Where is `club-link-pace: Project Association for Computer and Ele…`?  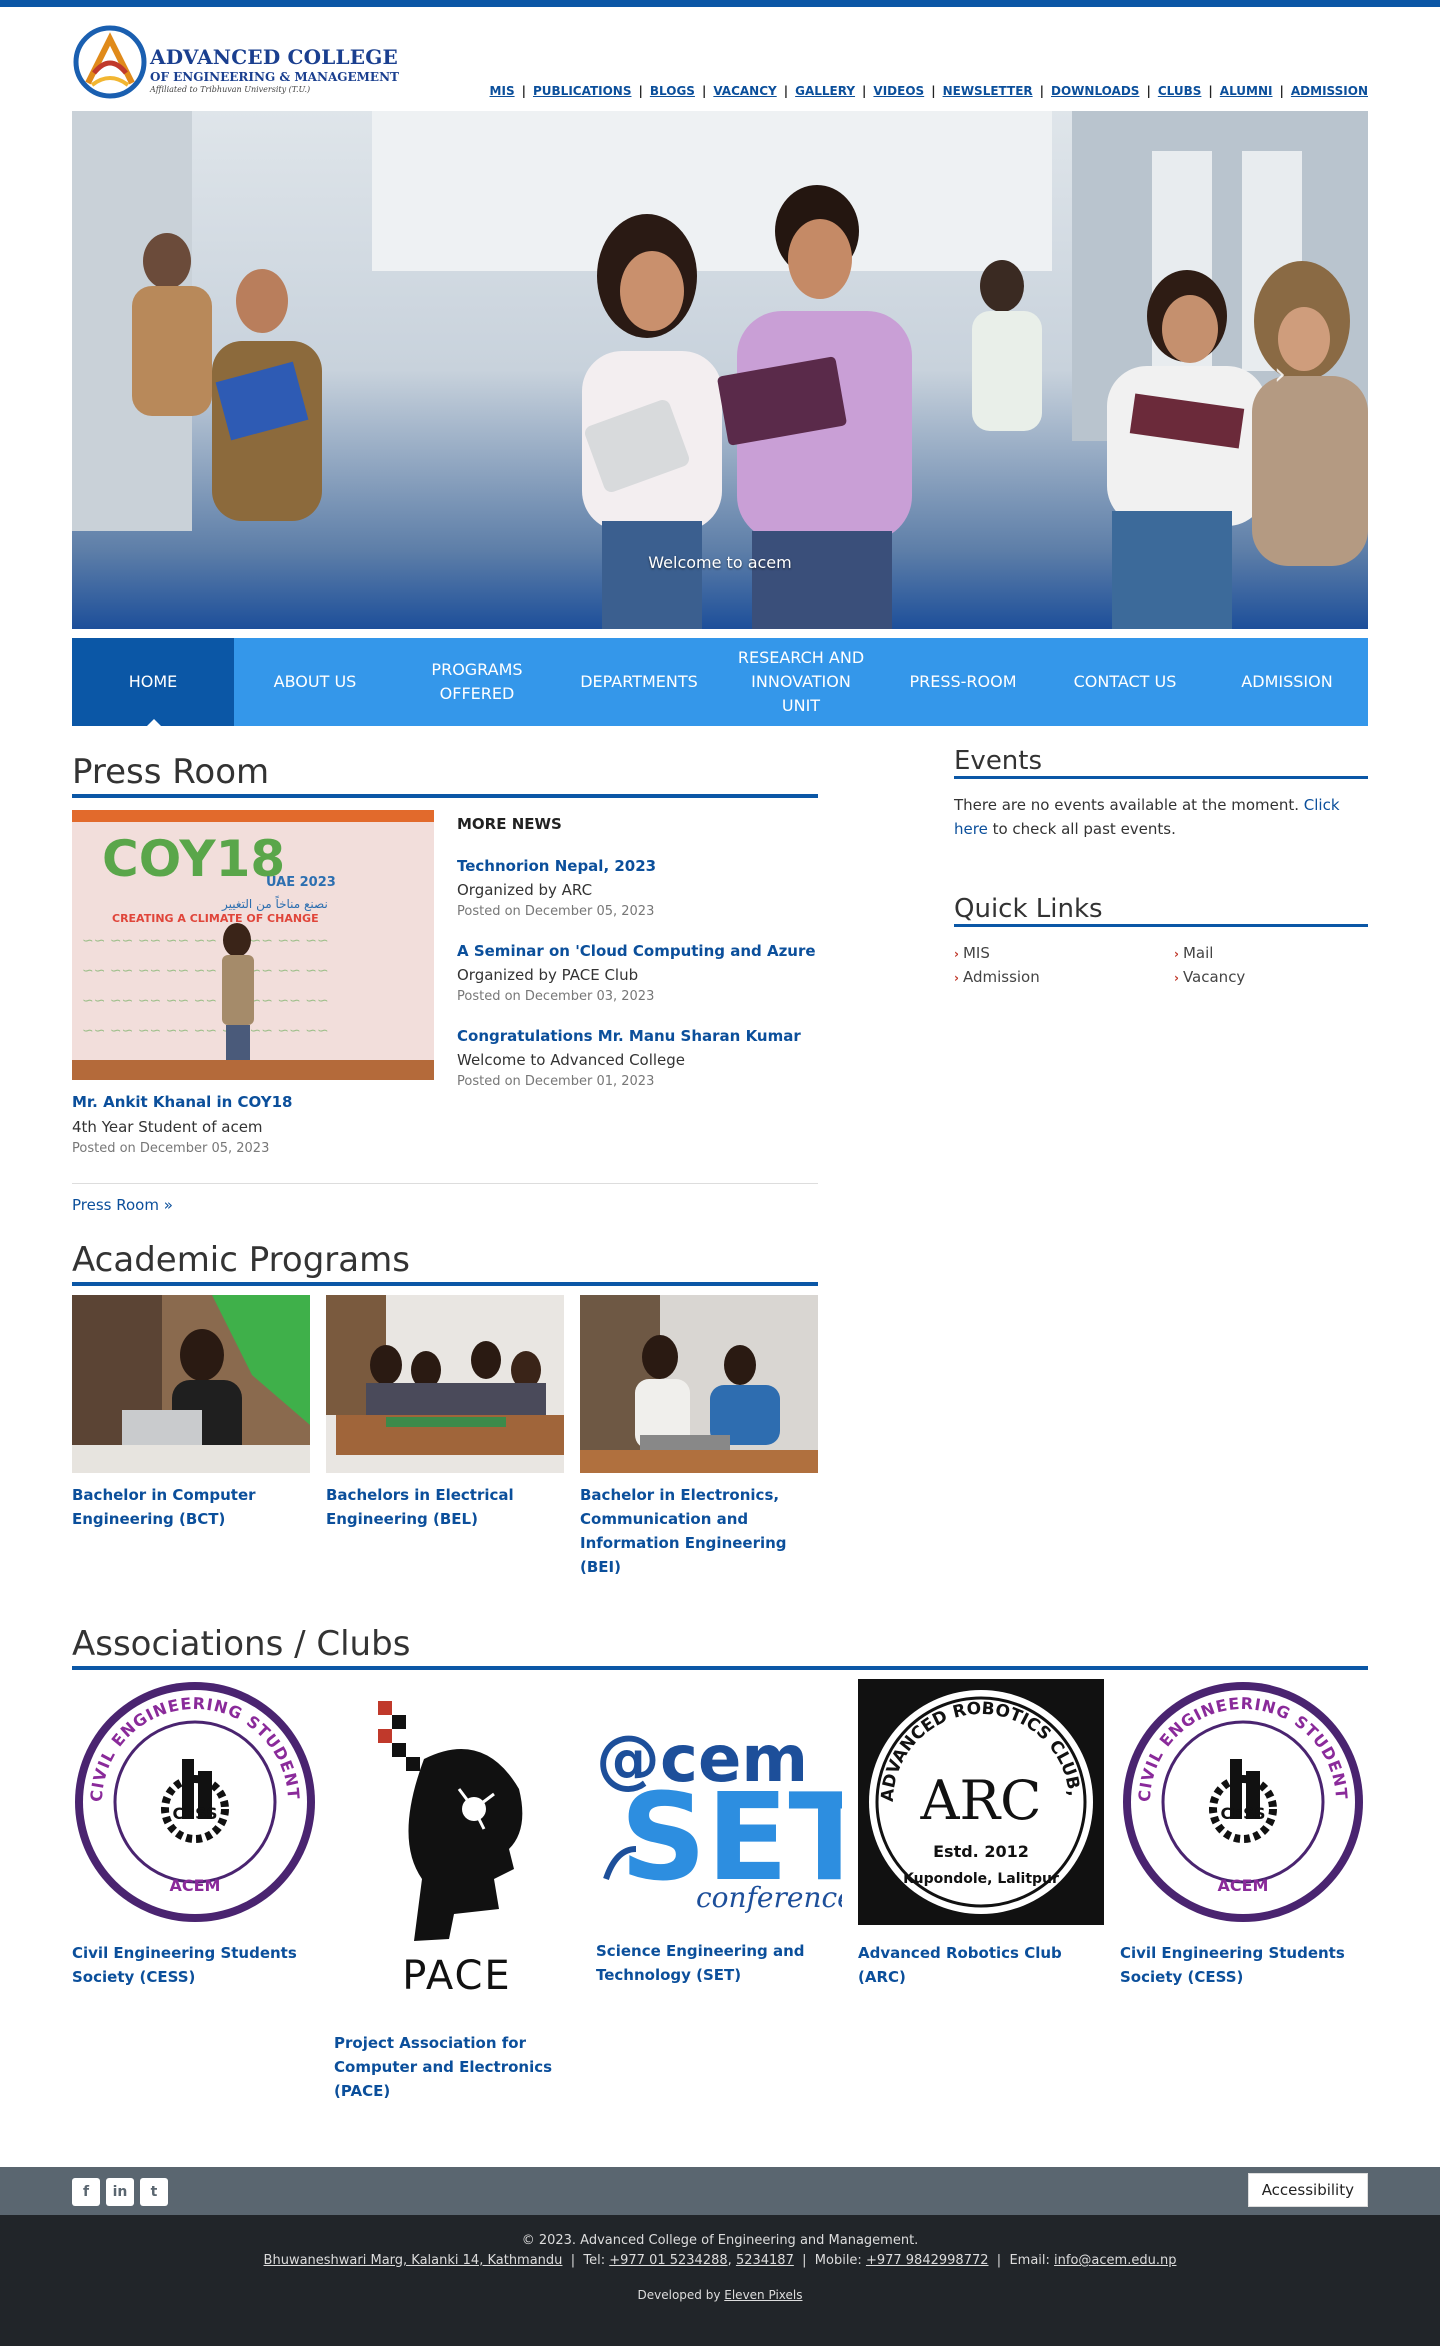
club-link-pace: Project Association for Computer and Ele… is located at coordinates (457, 2067).